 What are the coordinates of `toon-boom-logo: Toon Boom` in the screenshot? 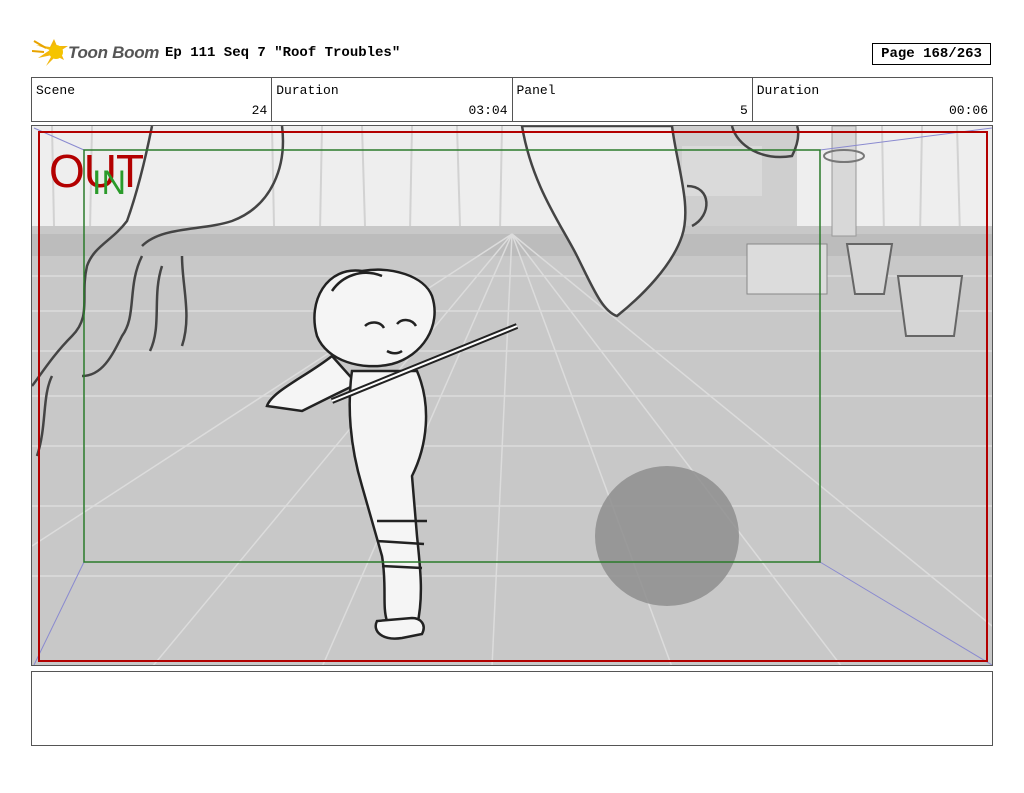 It's located at (95, 53).